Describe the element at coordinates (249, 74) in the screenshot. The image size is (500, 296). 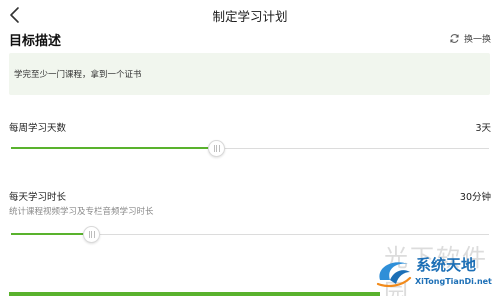
I see `goal-description-box: 学完至少一门课程，拿到一个证书` at that location.